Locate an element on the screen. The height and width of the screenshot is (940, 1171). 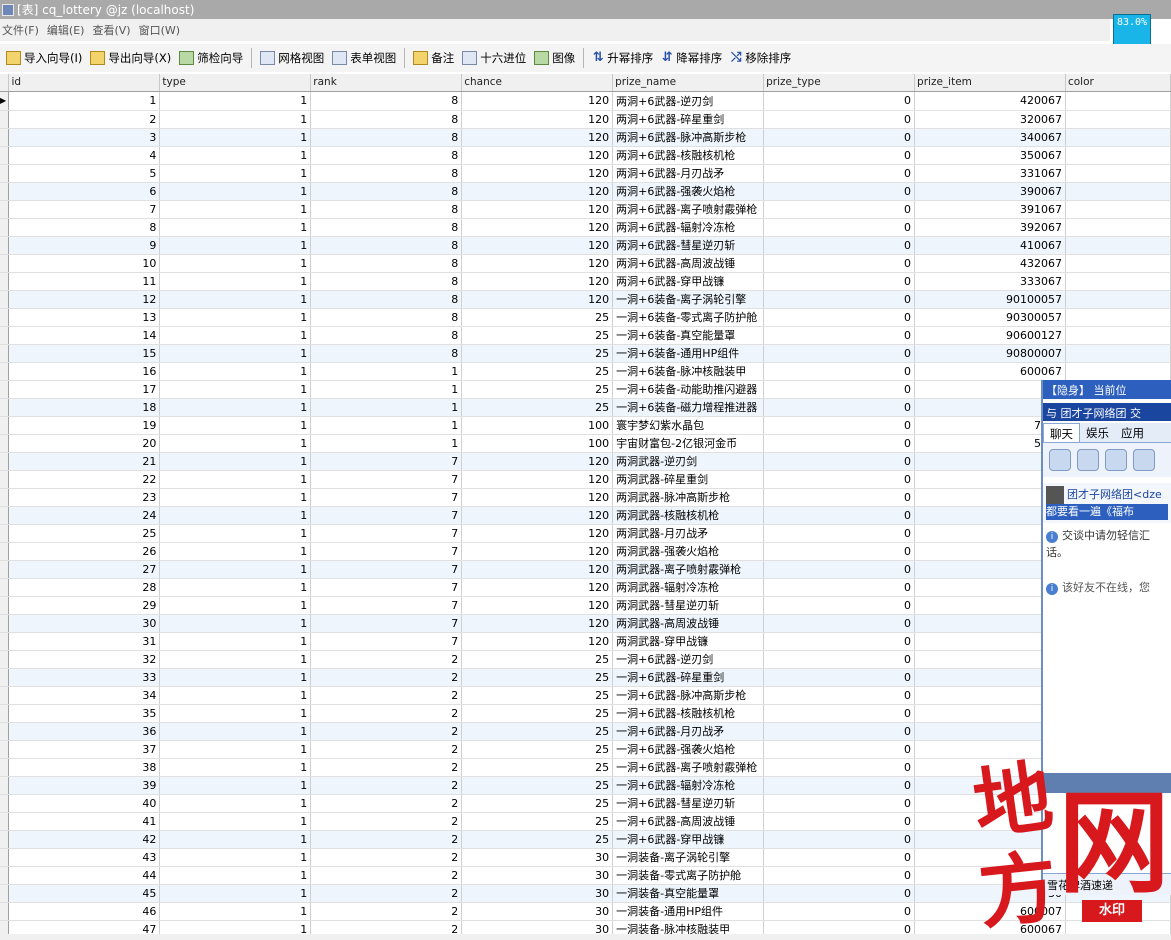
cell-prize-name: 两洞武器-辐射冷冻枪 is located at coordinates (688, 587).